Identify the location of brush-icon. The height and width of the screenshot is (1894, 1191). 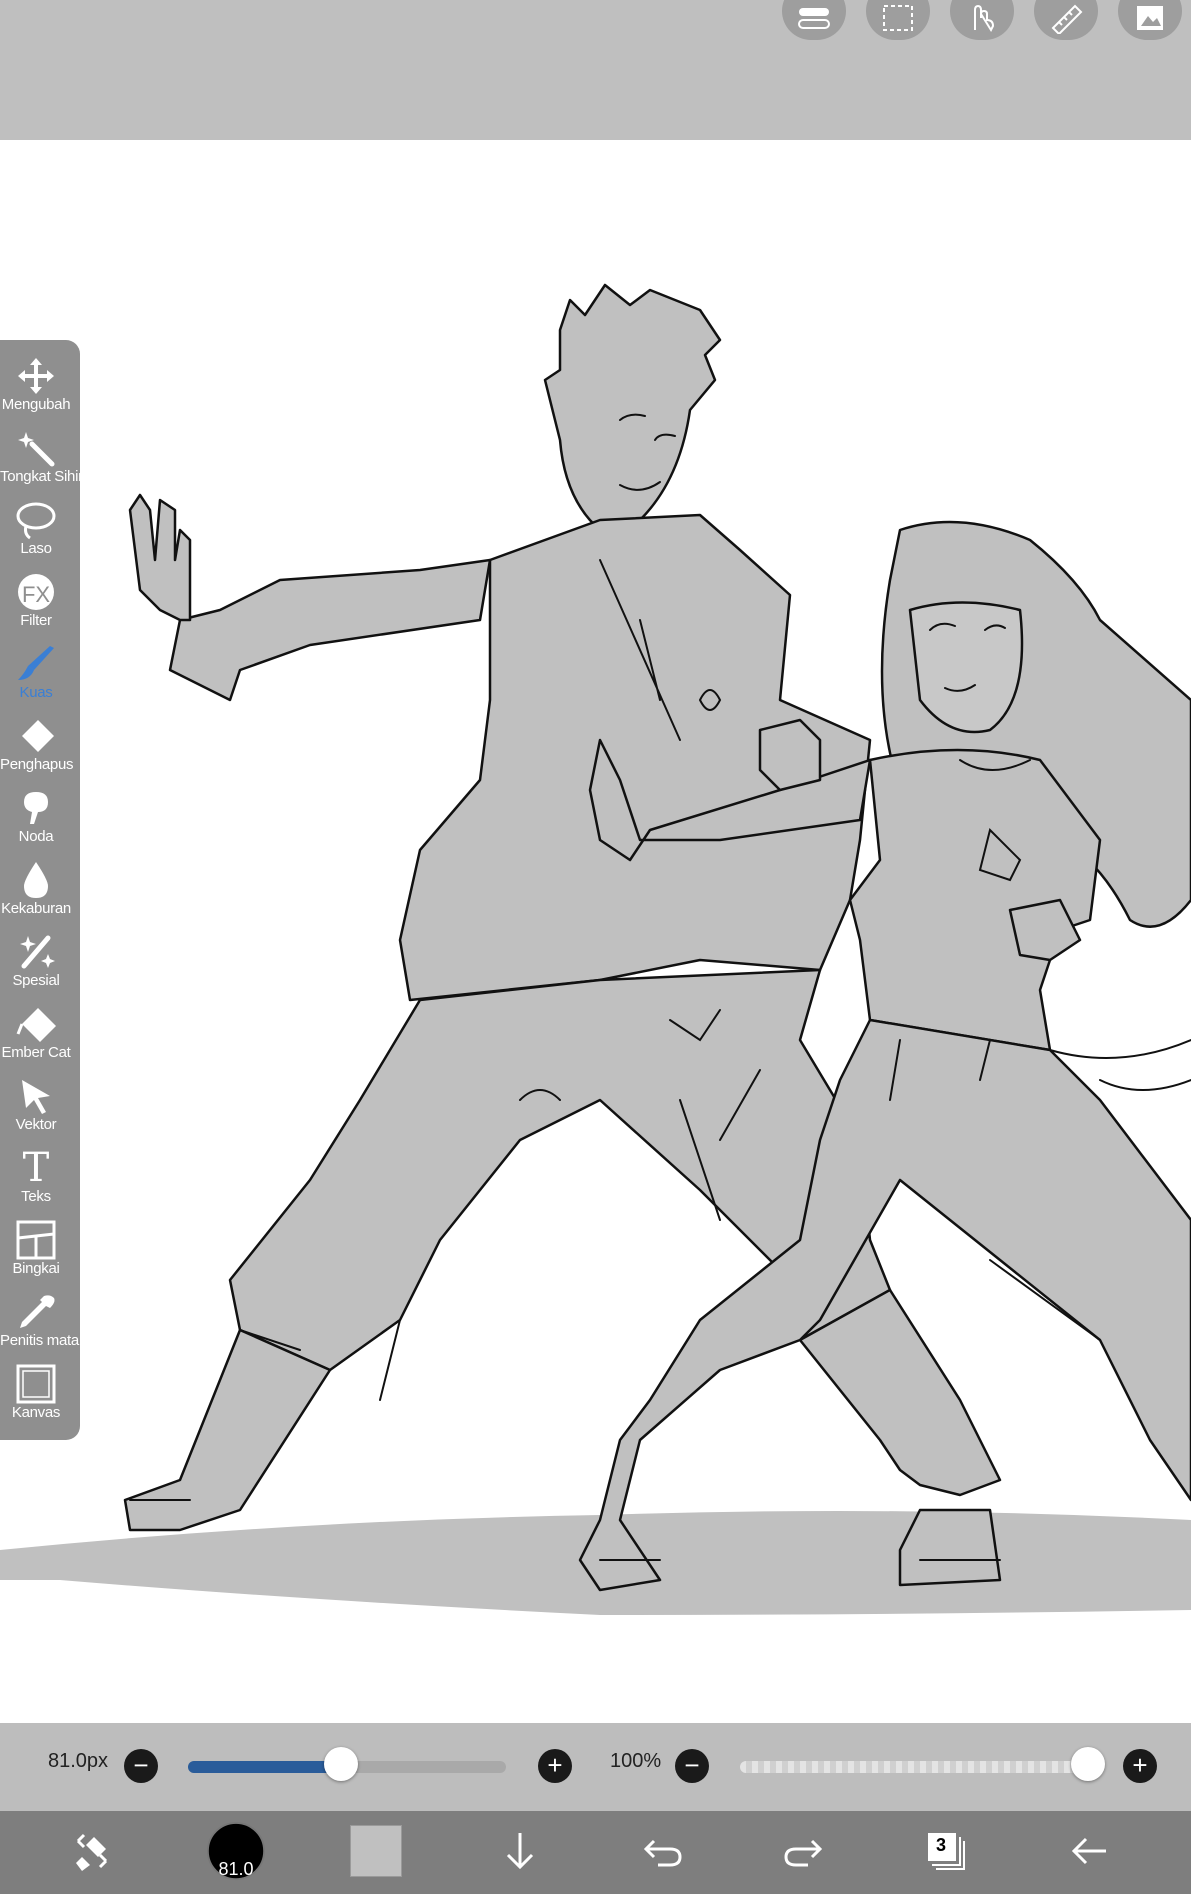
(36, 663).